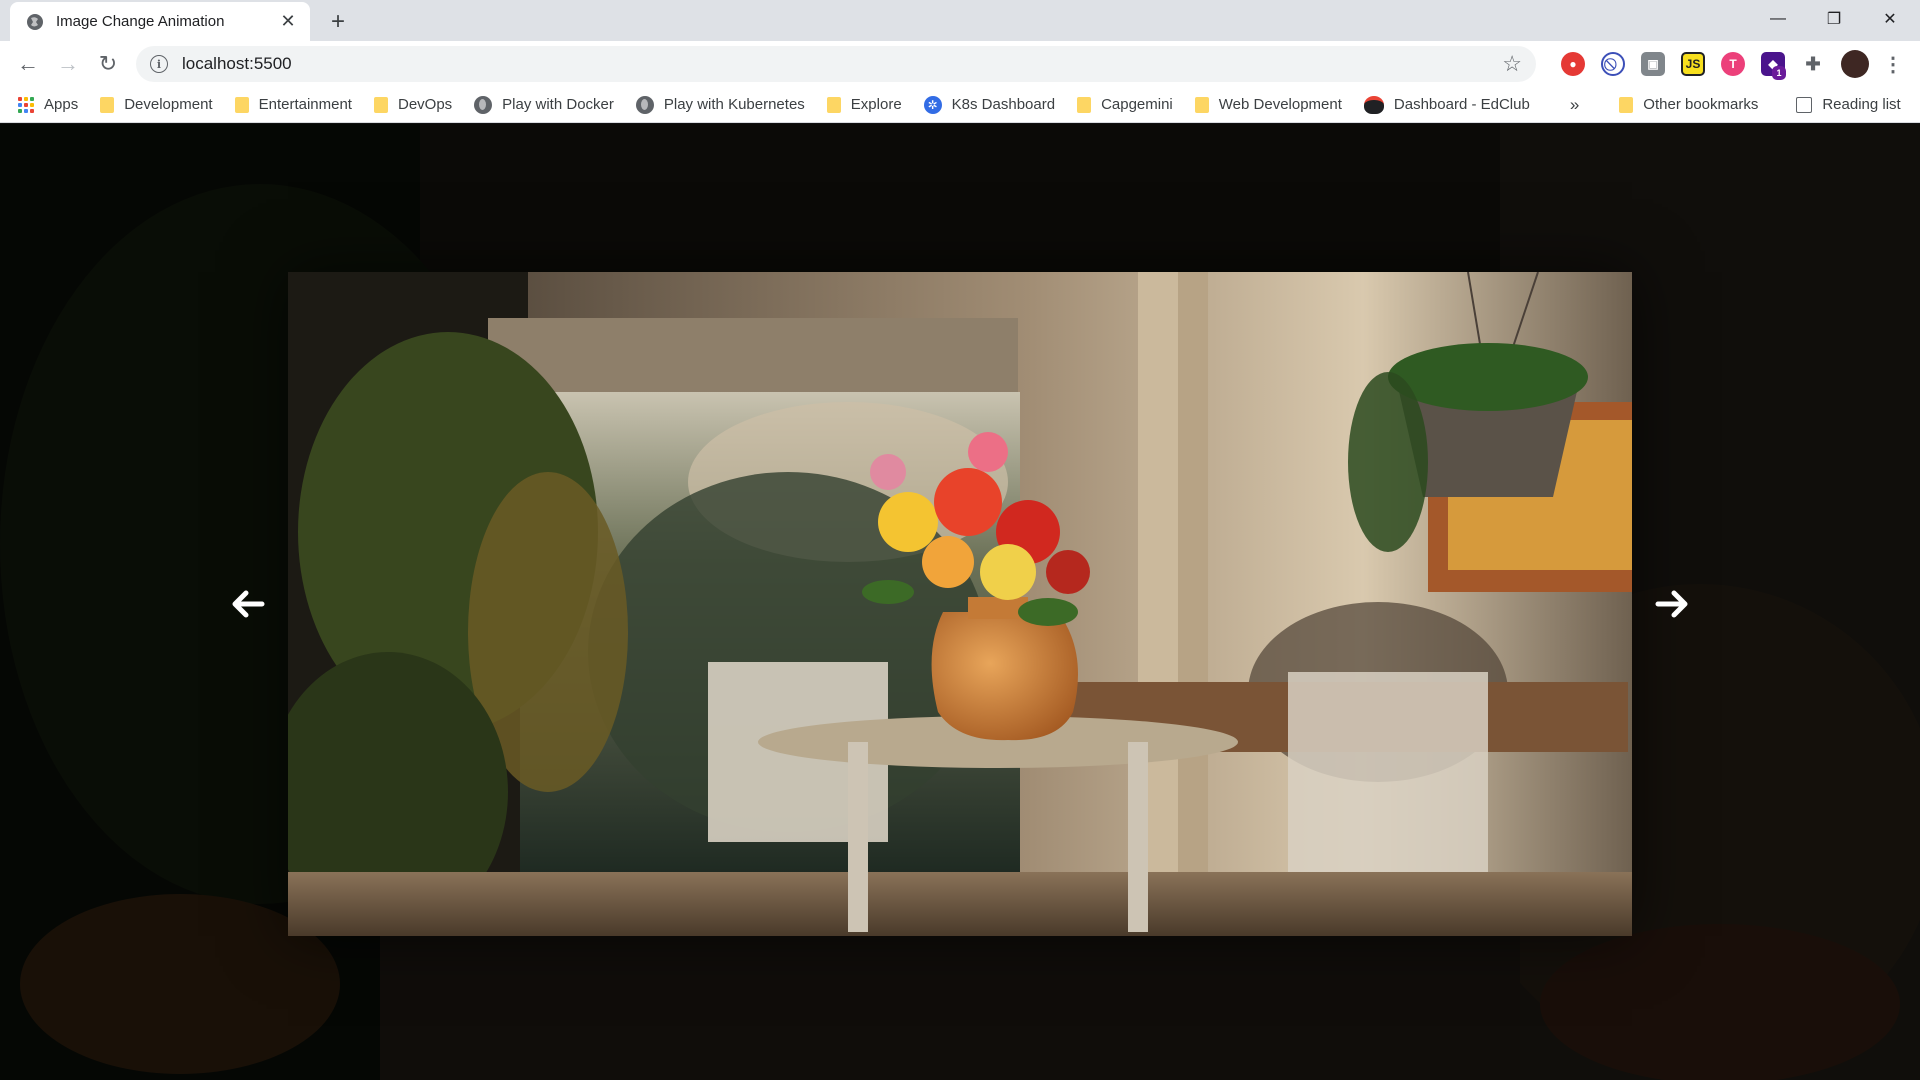  I want to click on bookmark-label: Play with Kubernetes, so click(734, 104).